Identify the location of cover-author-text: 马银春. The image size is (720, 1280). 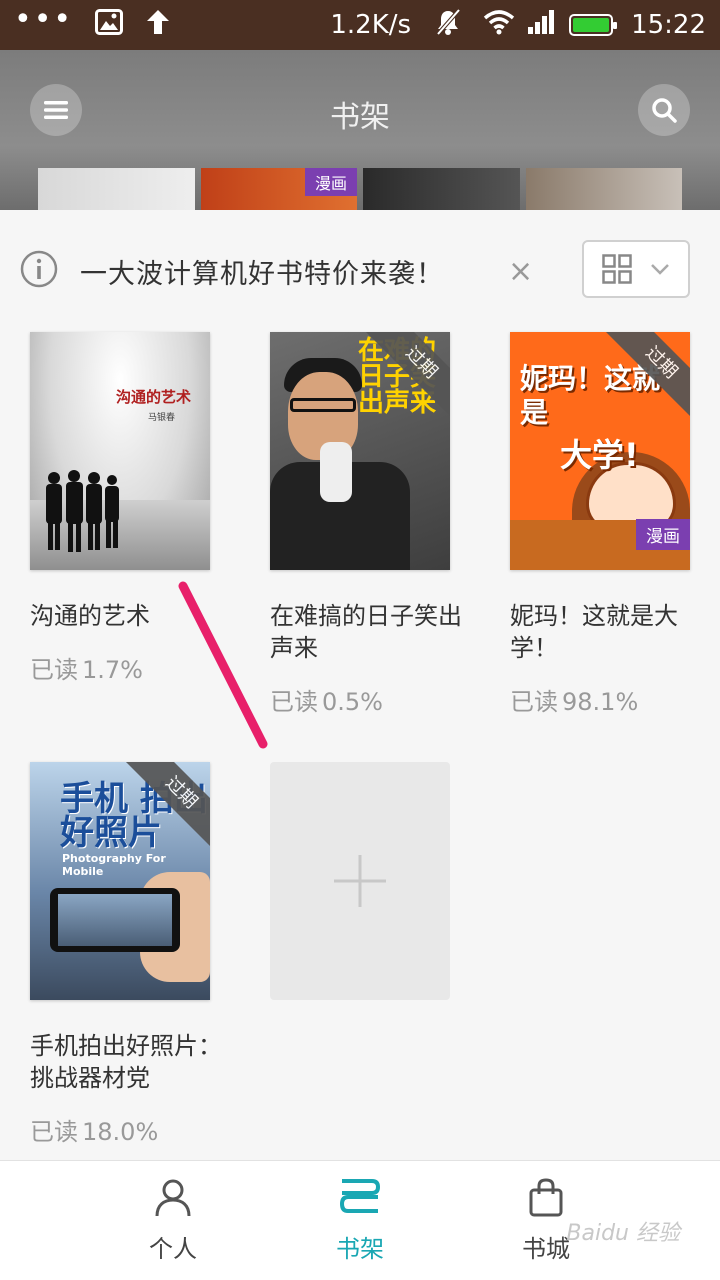
(162, 418).